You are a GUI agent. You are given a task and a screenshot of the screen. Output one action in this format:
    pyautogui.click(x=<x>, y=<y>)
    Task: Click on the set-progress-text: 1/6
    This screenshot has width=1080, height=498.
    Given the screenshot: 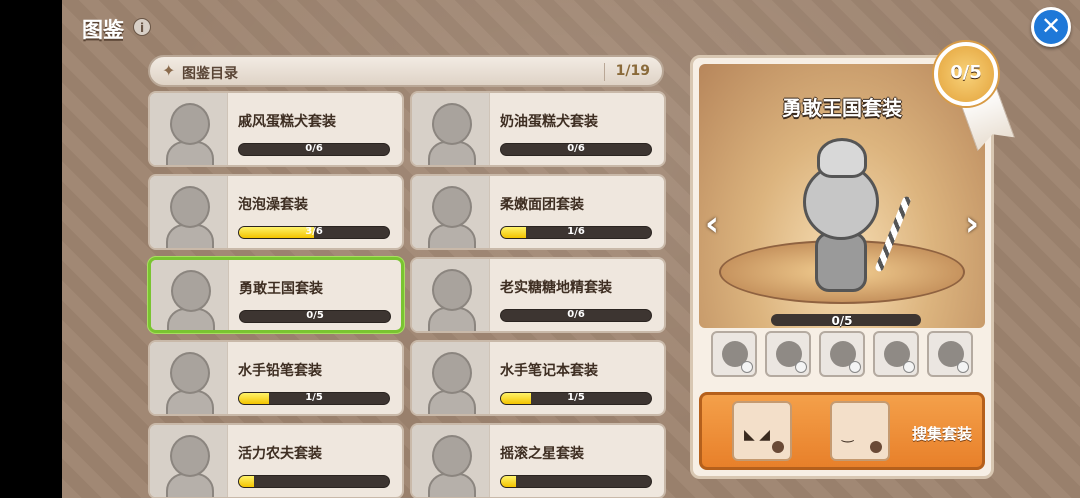 What is the action you would take?
    pyautogui.click(x=576, y=231)
    